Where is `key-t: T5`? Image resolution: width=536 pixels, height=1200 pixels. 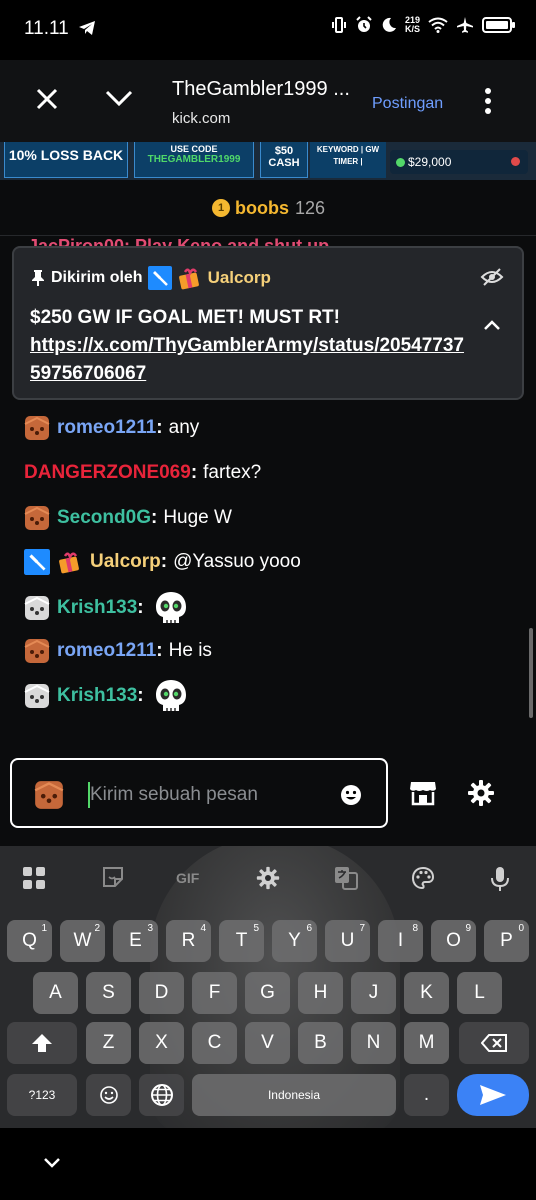 key-t: T5 is located at coordinates (241, 941).